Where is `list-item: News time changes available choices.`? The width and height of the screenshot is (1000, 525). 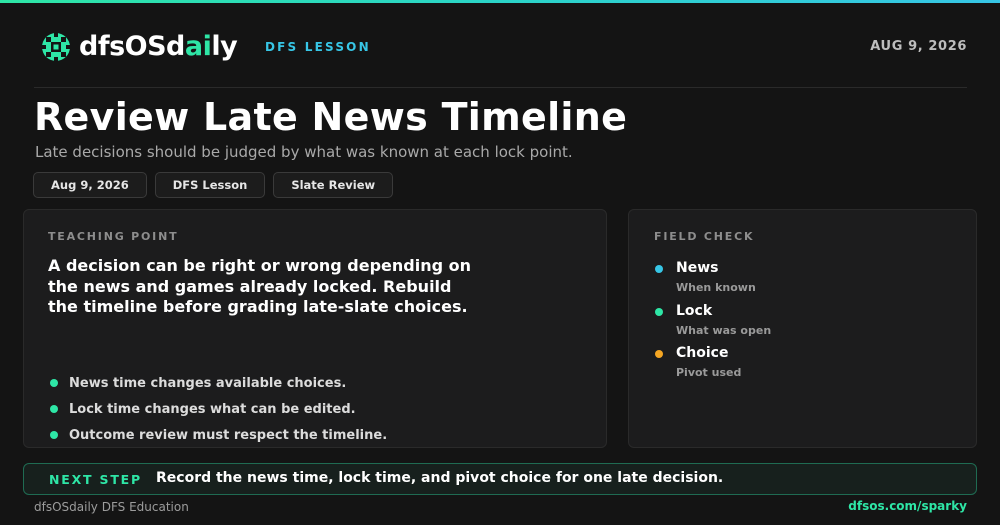 list-item: News time changes available choices. is located at coordinates (218, 383).